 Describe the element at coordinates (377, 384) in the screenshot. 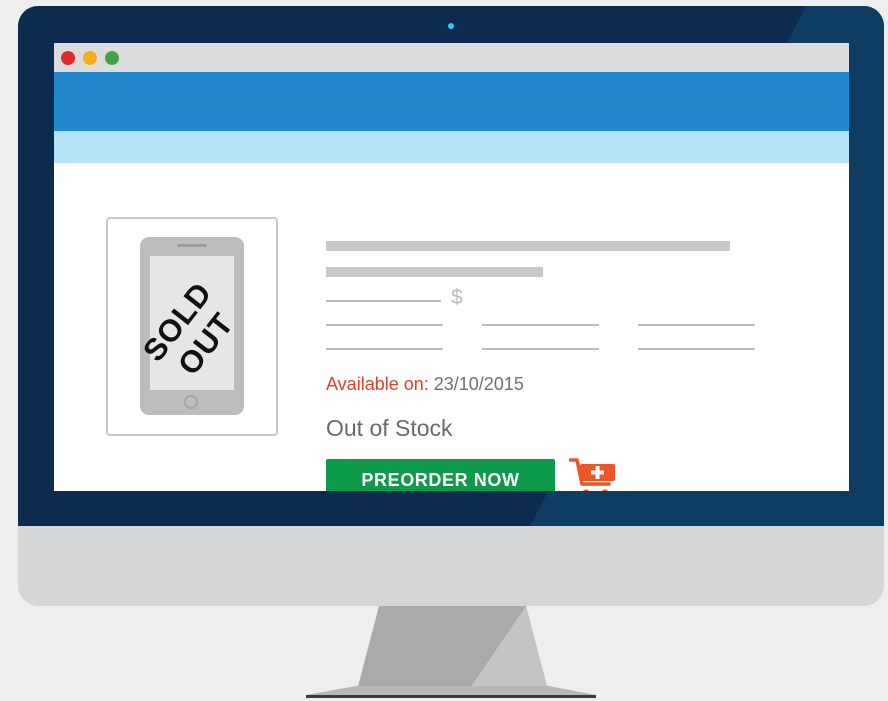

I see `availability-label: Available on:` at that location.